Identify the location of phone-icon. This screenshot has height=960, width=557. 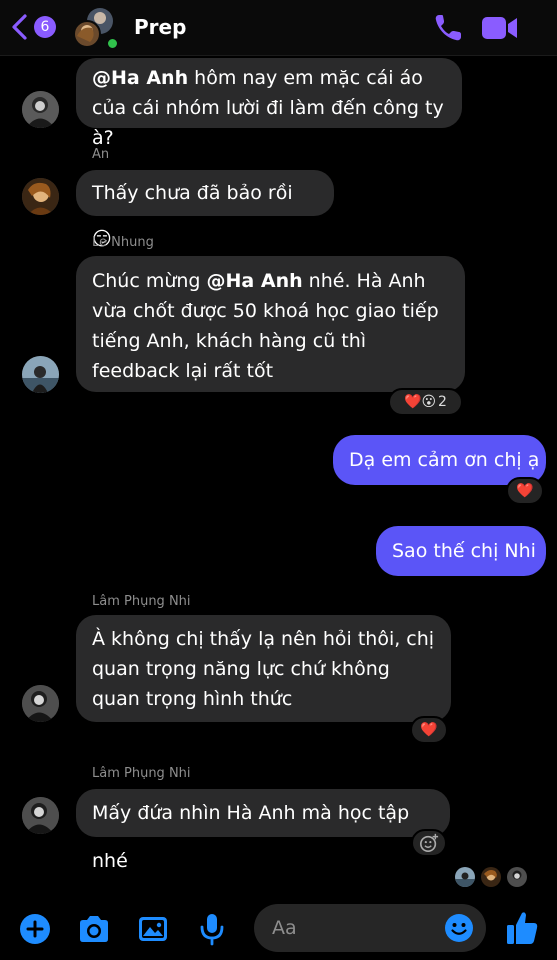
(448, 28).